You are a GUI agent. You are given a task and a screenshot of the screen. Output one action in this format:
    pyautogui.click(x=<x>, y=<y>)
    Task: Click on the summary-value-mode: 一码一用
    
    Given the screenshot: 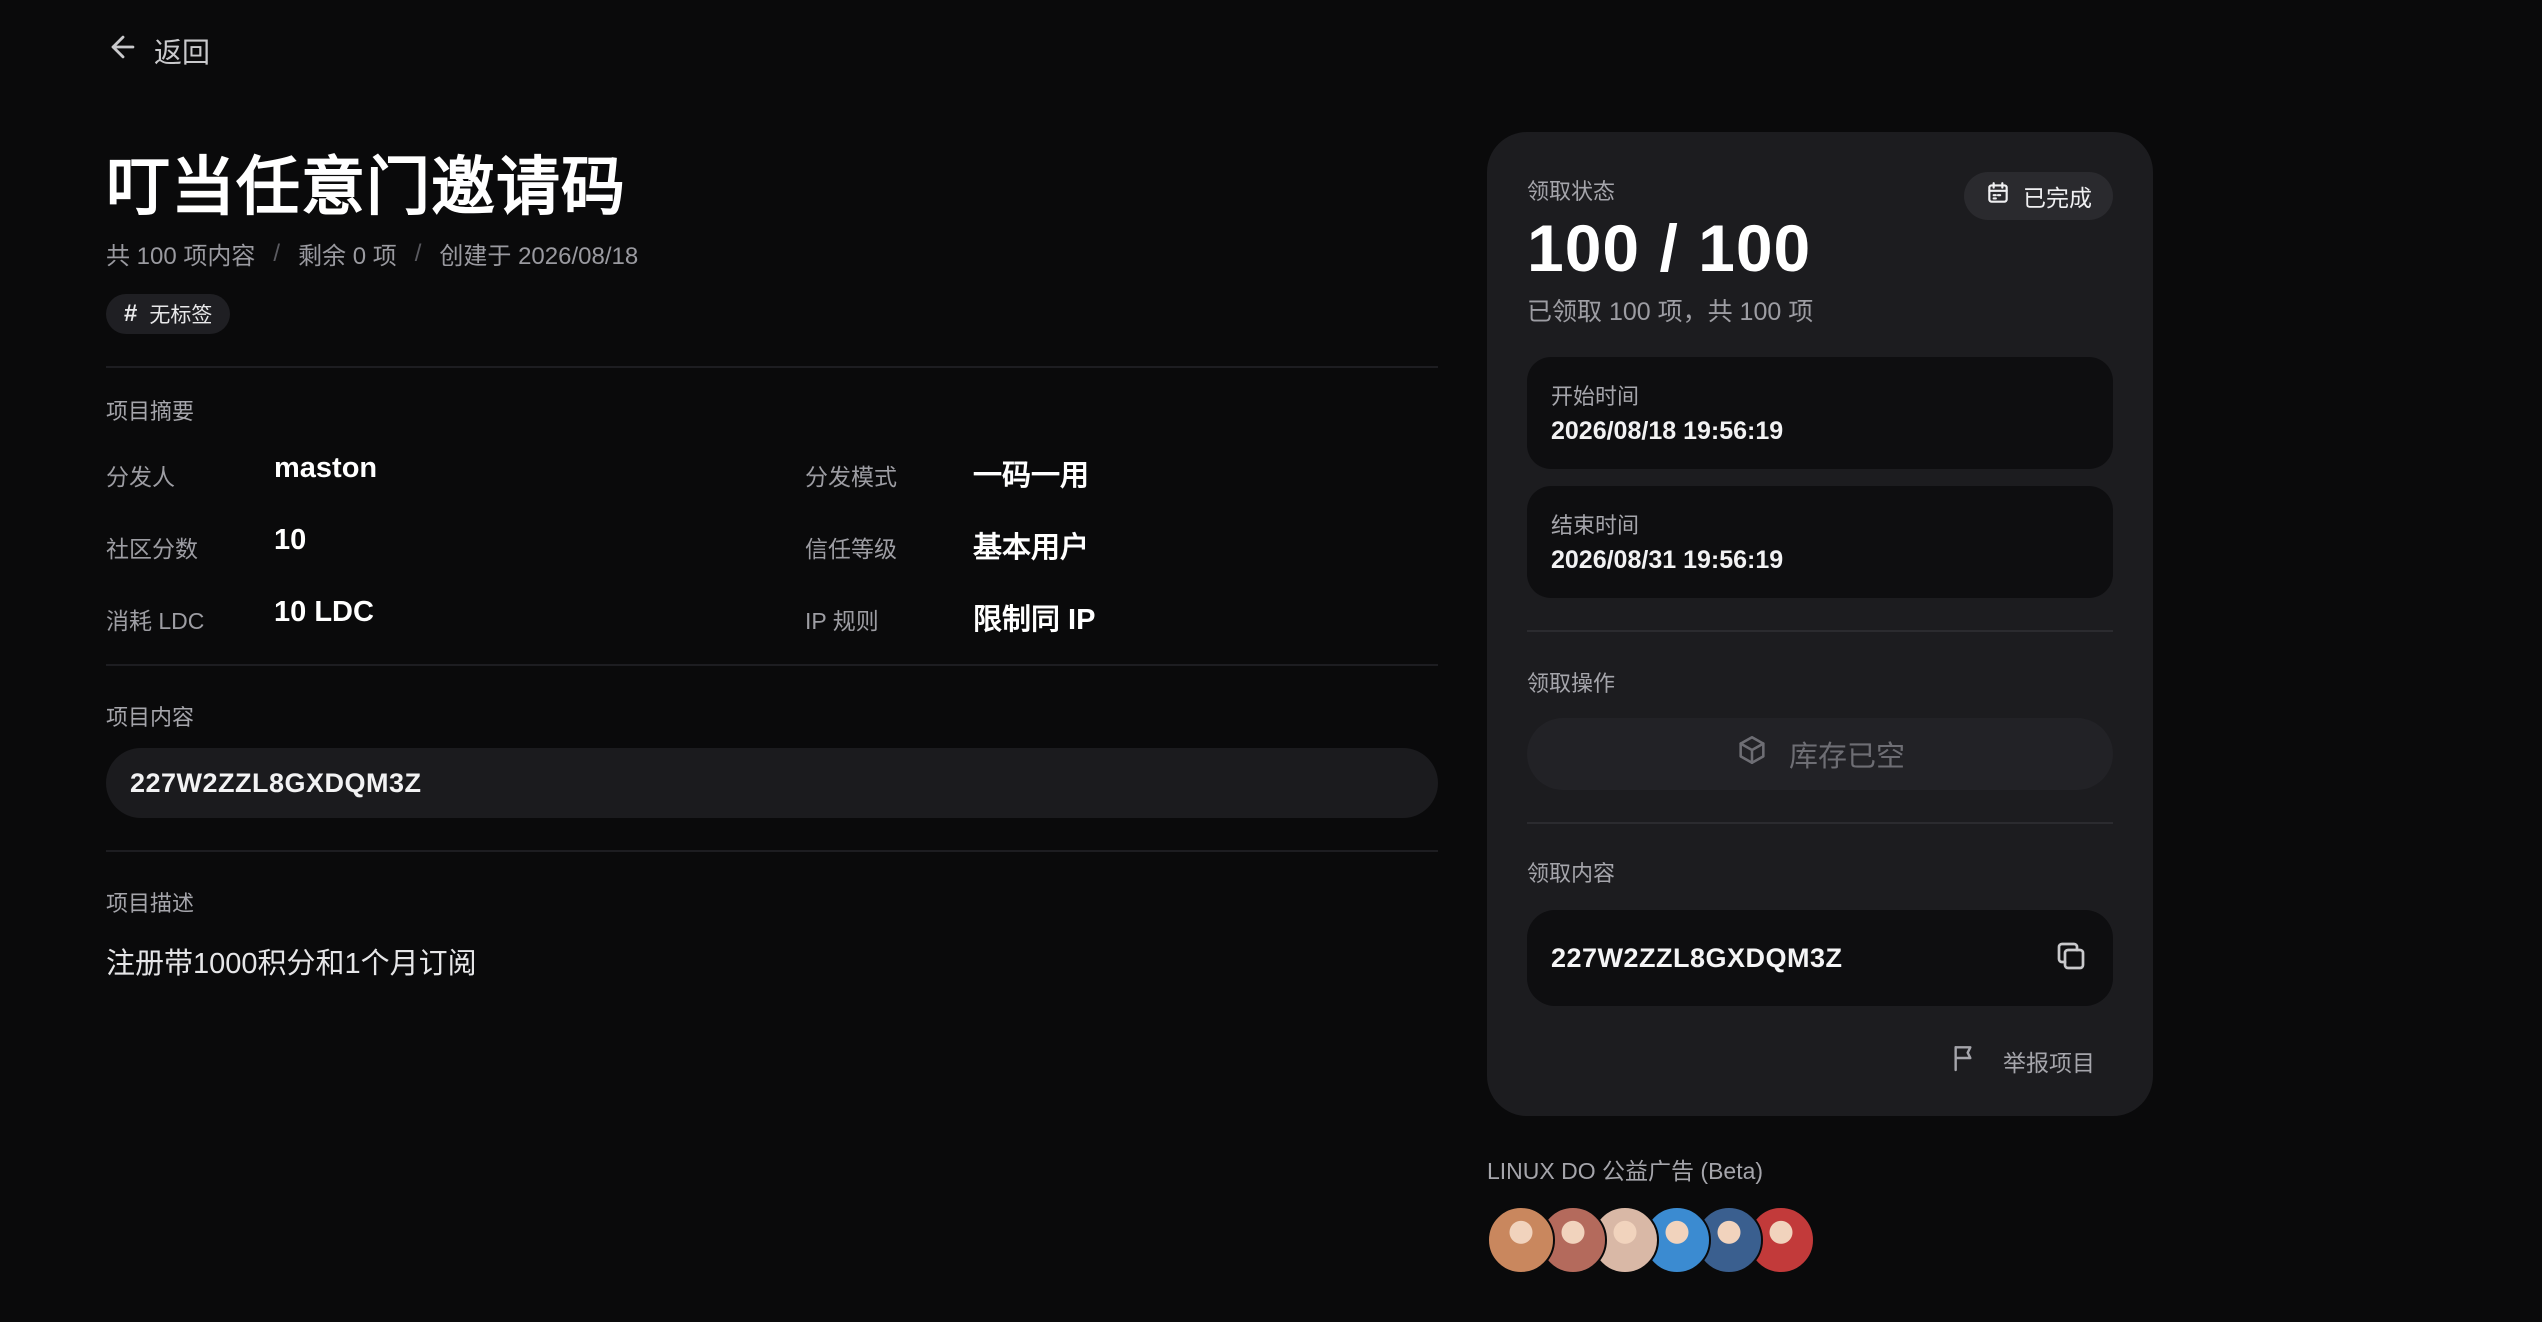 What is the action you would take?
    pyautogui.click(x=1031, y=476)
    